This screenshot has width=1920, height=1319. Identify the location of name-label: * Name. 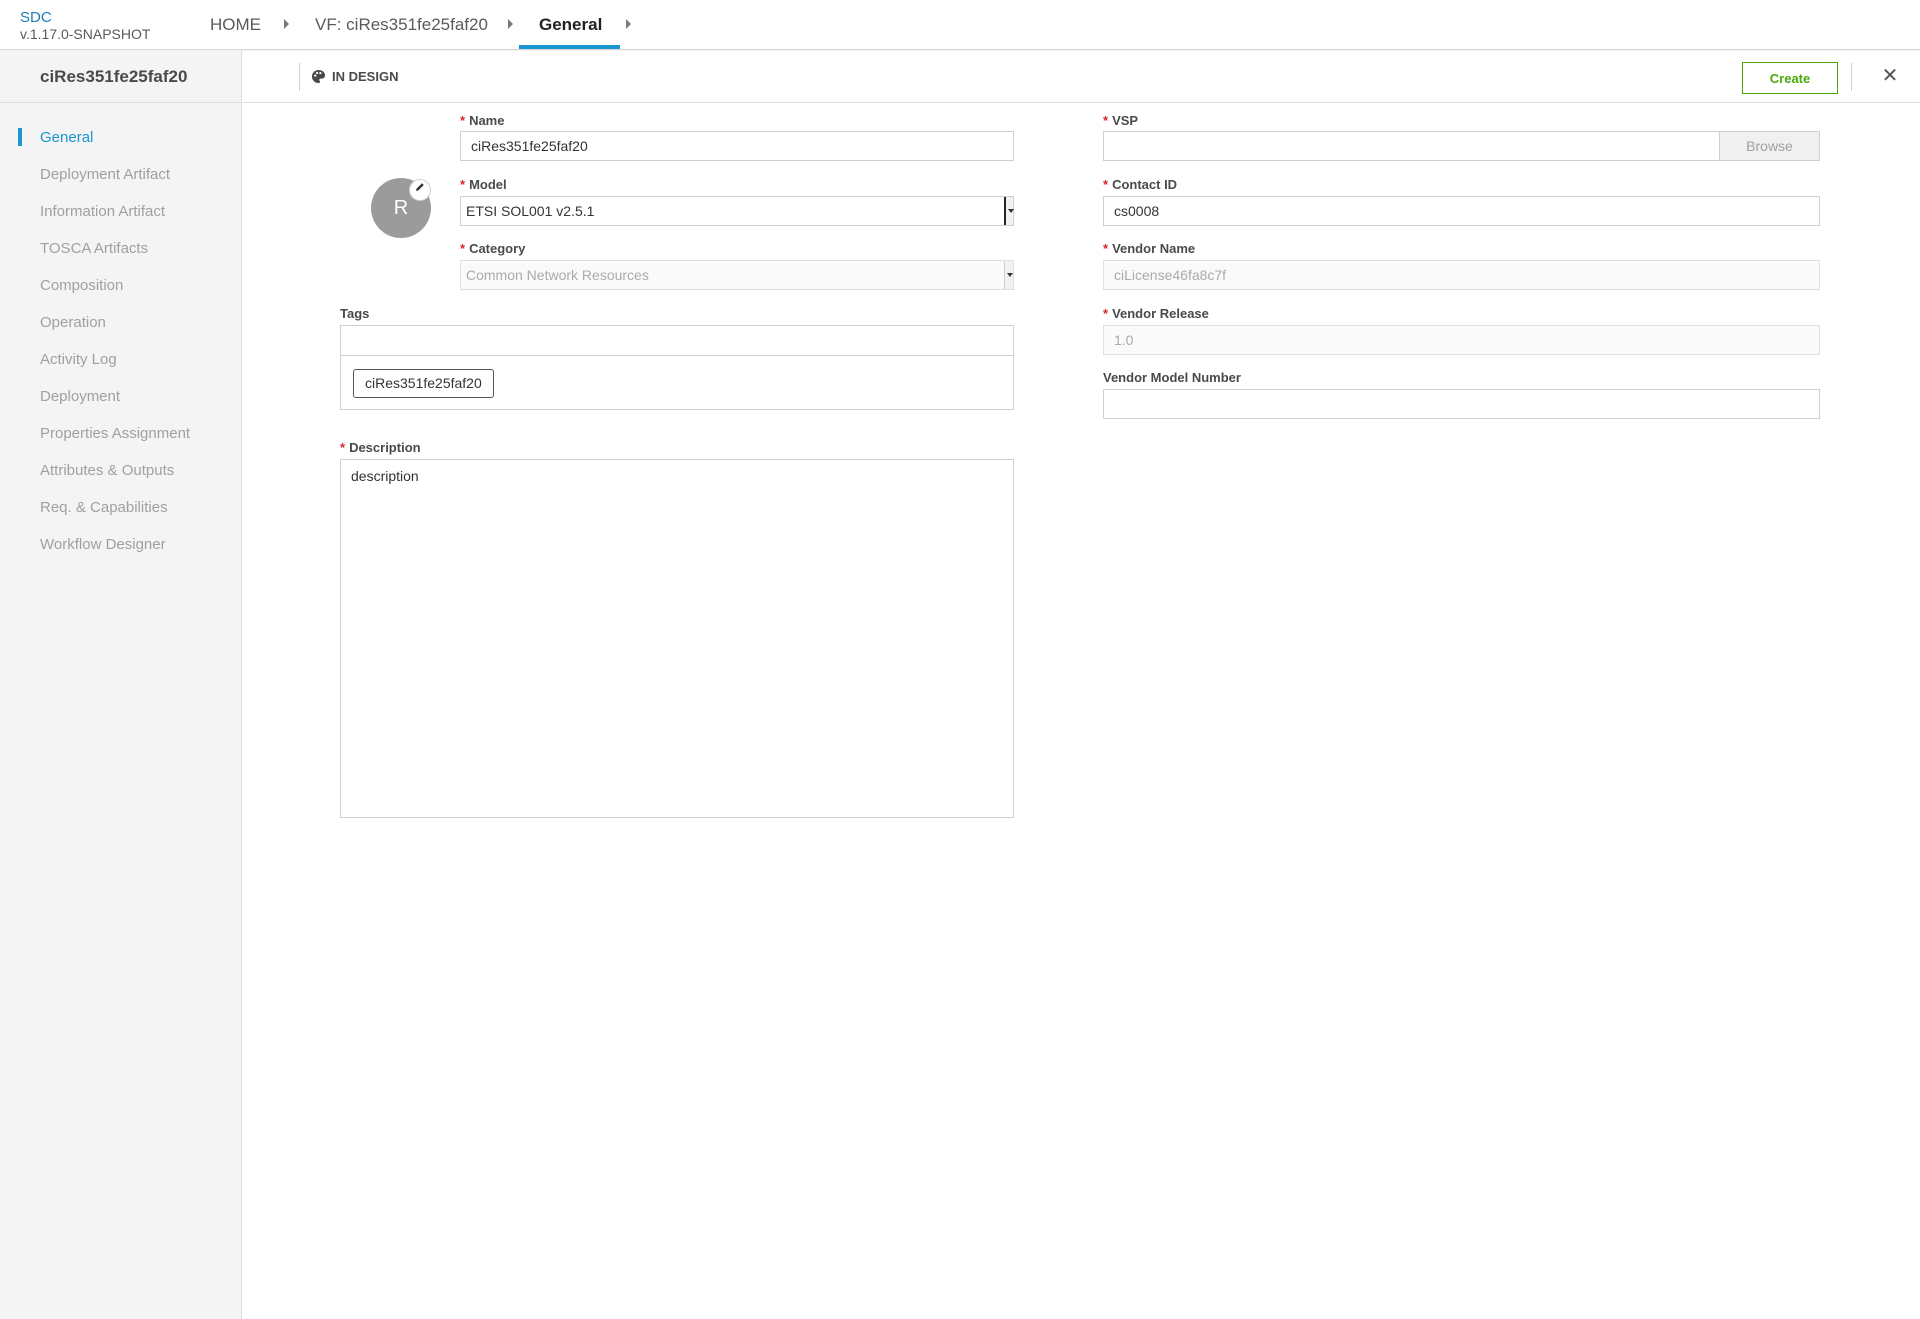
(482, 120).